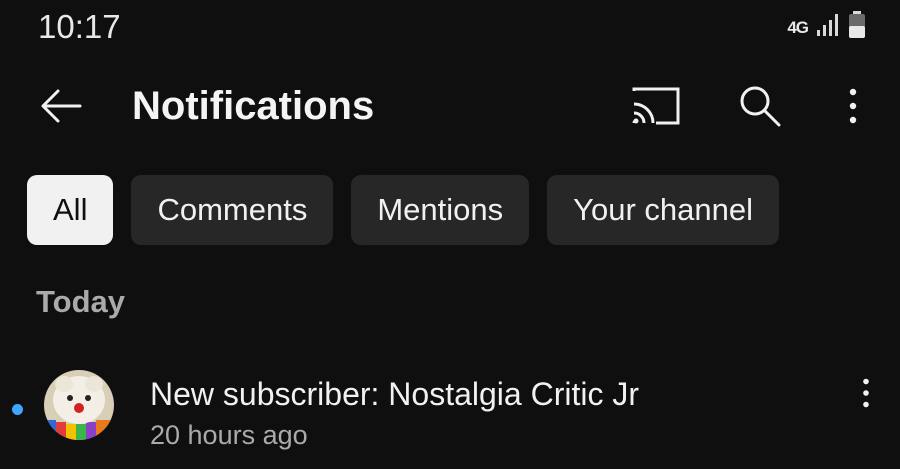  I want to click on lte-icon: 4G, so click(798, 27).